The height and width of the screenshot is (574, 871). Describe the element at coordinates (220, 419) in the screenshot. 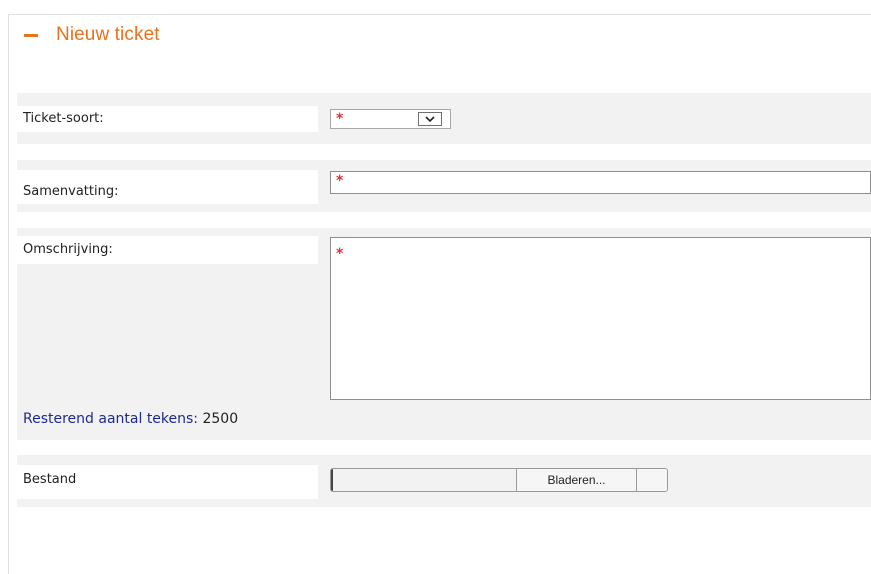

I see `remaining-characters-count: 2500` at that location.